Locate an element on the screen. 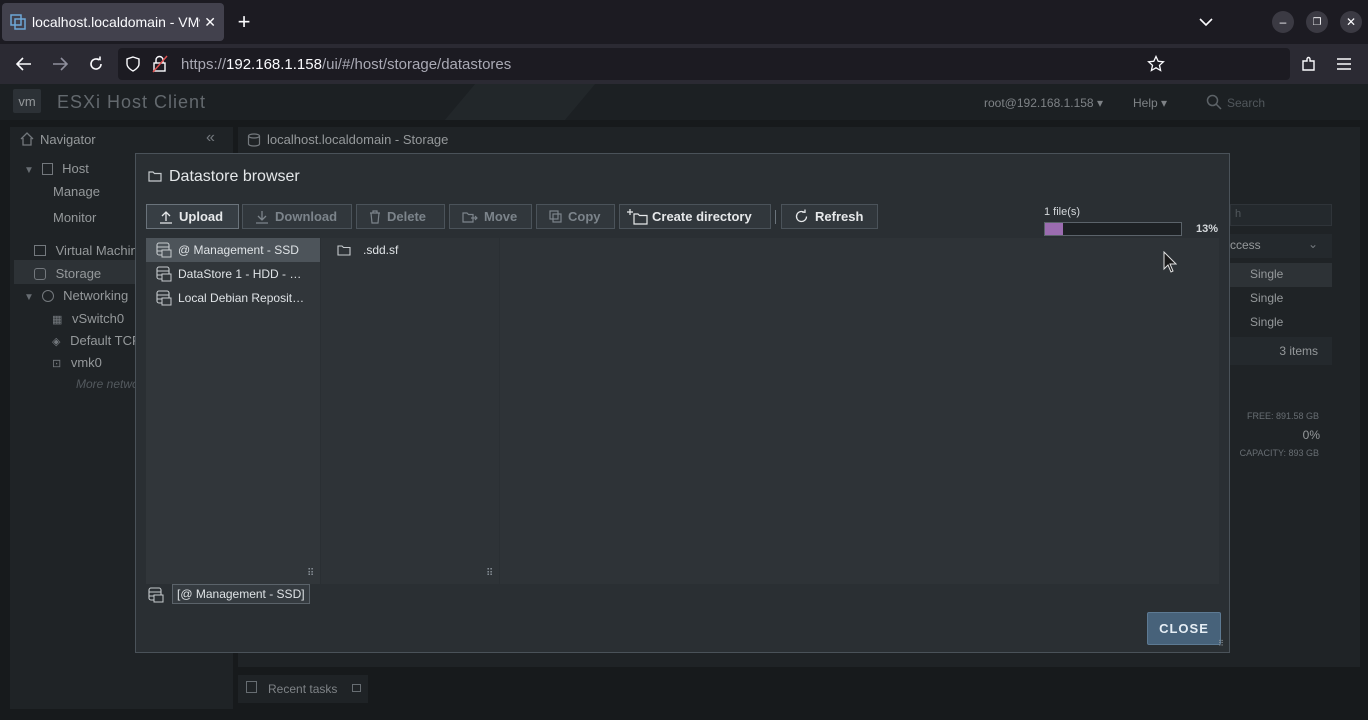 The width and height of the screenshot is (1368, 720). refresh-button: Refresh is located at coordinates (829, 216).